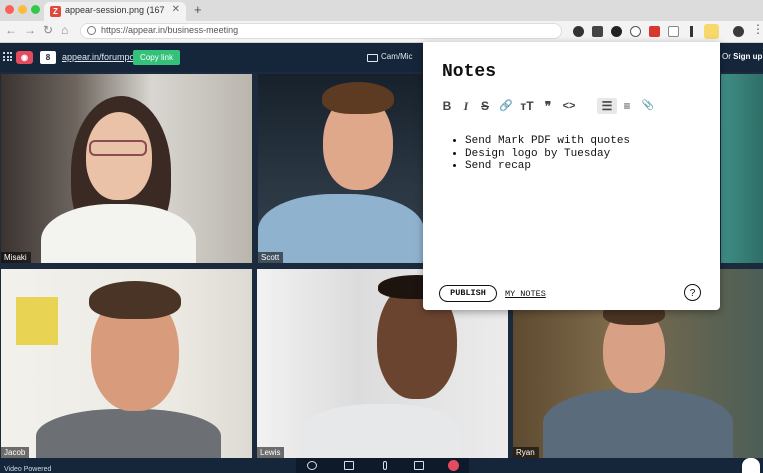 The image size is (763, 473). What do you see at coordinates (9, 9) in the screenshot?
I see `close-window-button` at bounding box center [9, 9].